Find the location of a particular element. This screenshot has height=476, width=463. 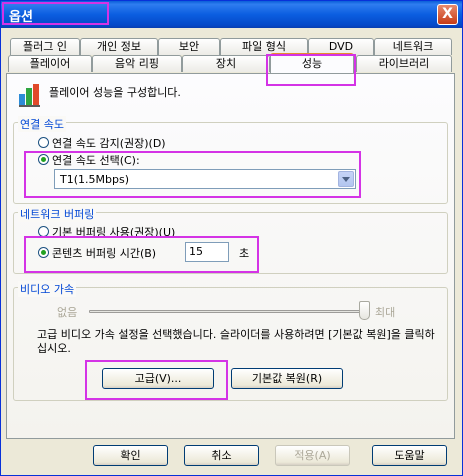

cancel-button: 취소 is located at coordinates (221, 455).